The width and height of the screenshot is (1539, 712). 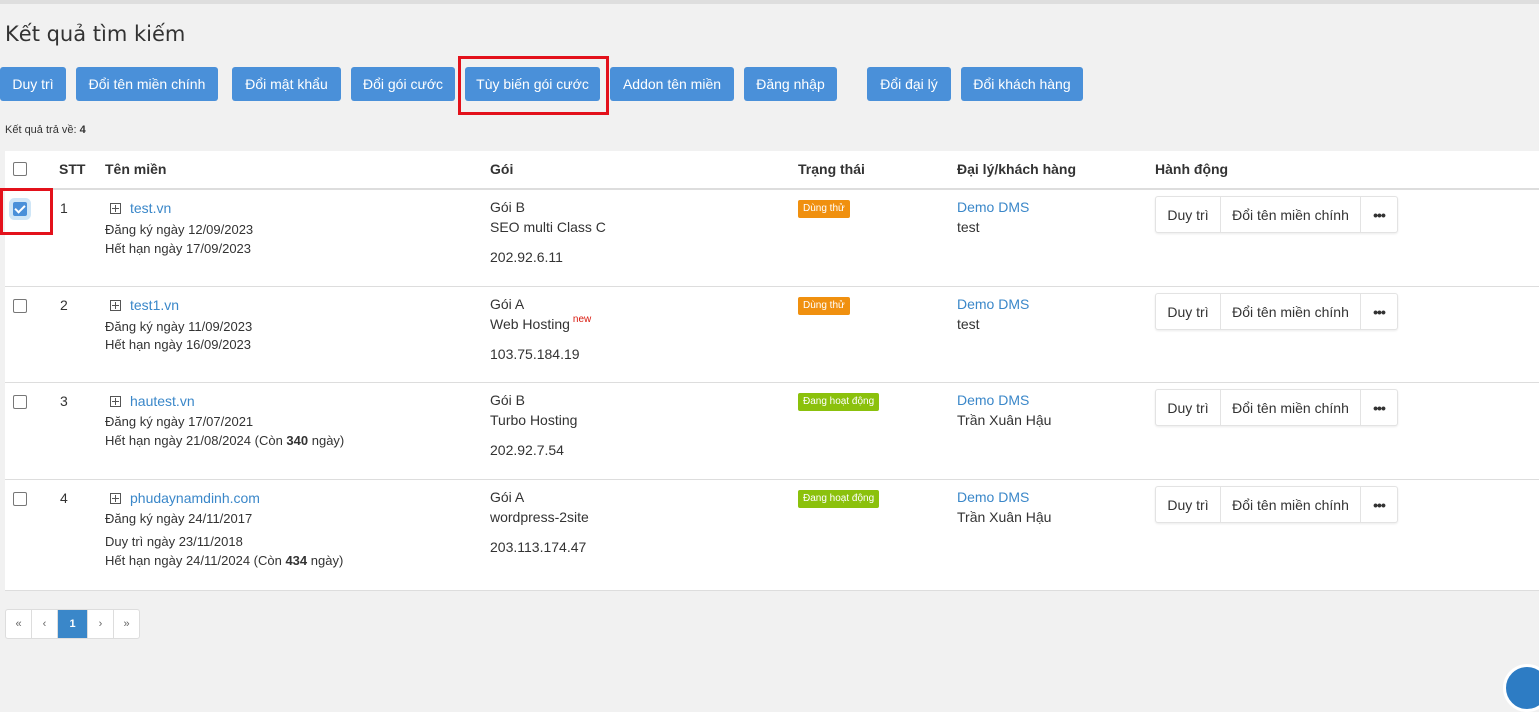 I want to click on renew-button: Duy trì, so click(x=33, y=84).